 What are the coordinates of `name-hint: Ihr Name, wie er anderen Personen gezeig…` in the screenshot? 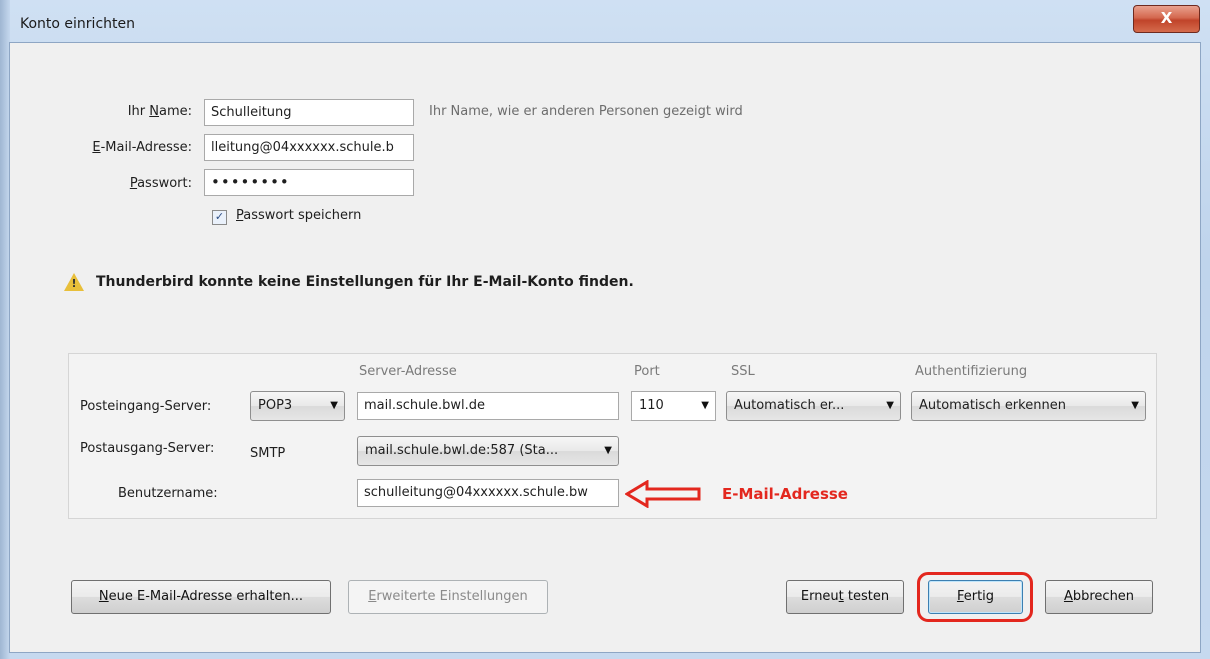 It's located at (586, 111).